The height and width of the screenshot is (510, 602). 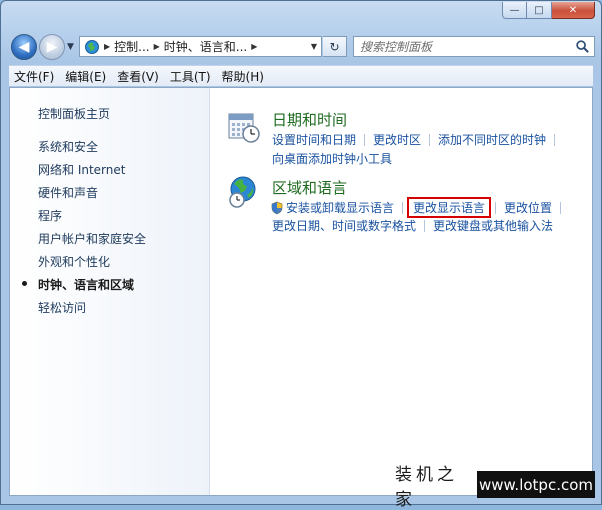 I want to click on install-display-language-link: 安装或卸载显示语言, so click(x=340, y=207).